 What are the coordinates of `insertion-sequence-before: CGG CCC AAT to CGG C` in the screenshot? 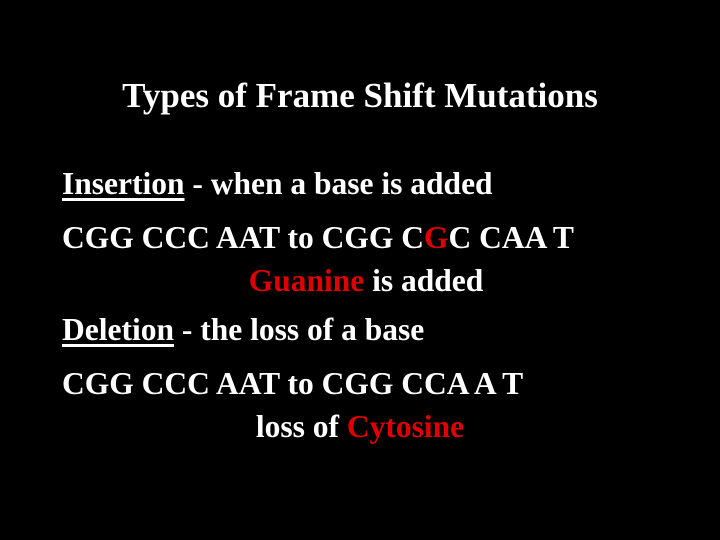 It's located at (243, 237).